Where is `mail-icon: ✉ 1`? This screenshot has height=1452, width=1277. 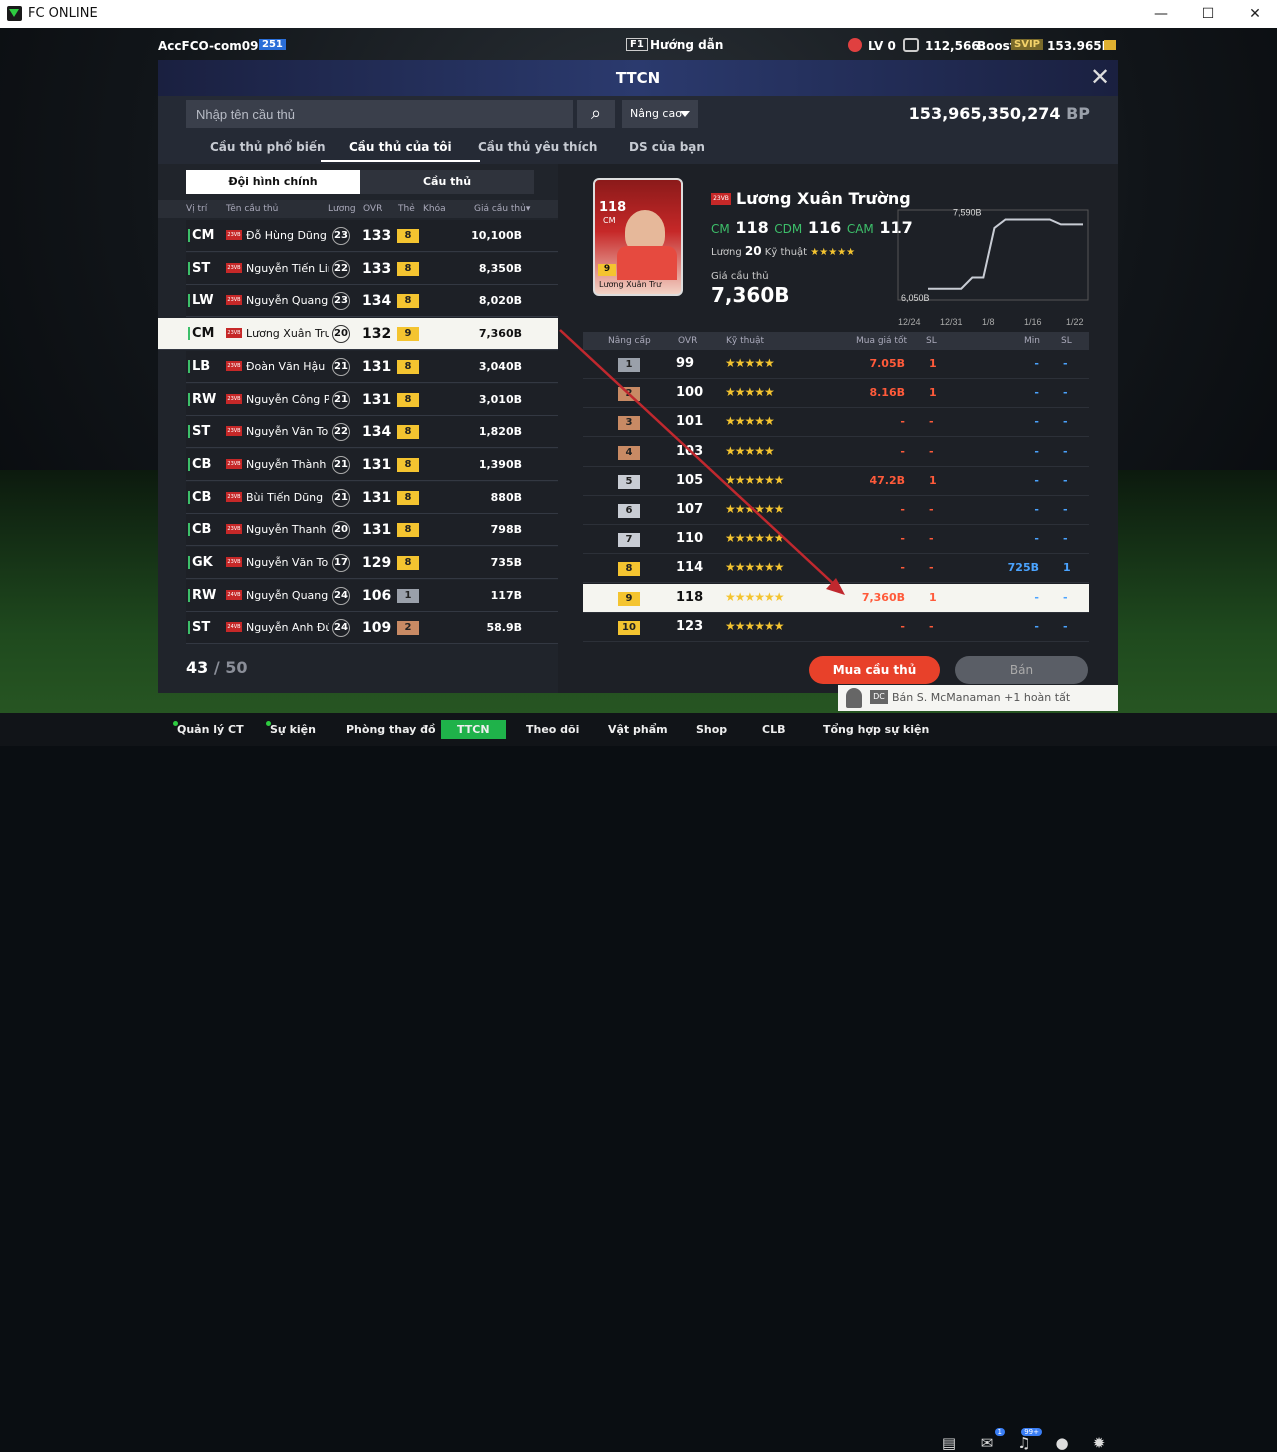
mail-icon: ✉ 1 is located at coordinates (991, 1440).